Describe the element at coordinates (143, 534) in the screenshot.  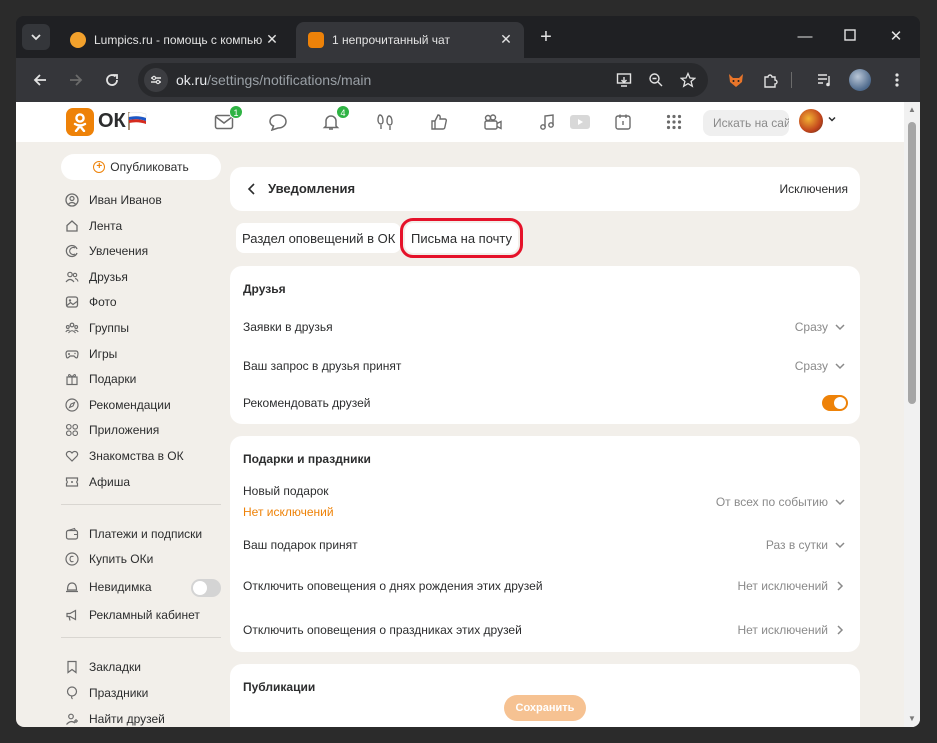
I see `sidebar-item-payments: Платежи и подписки` at that location.